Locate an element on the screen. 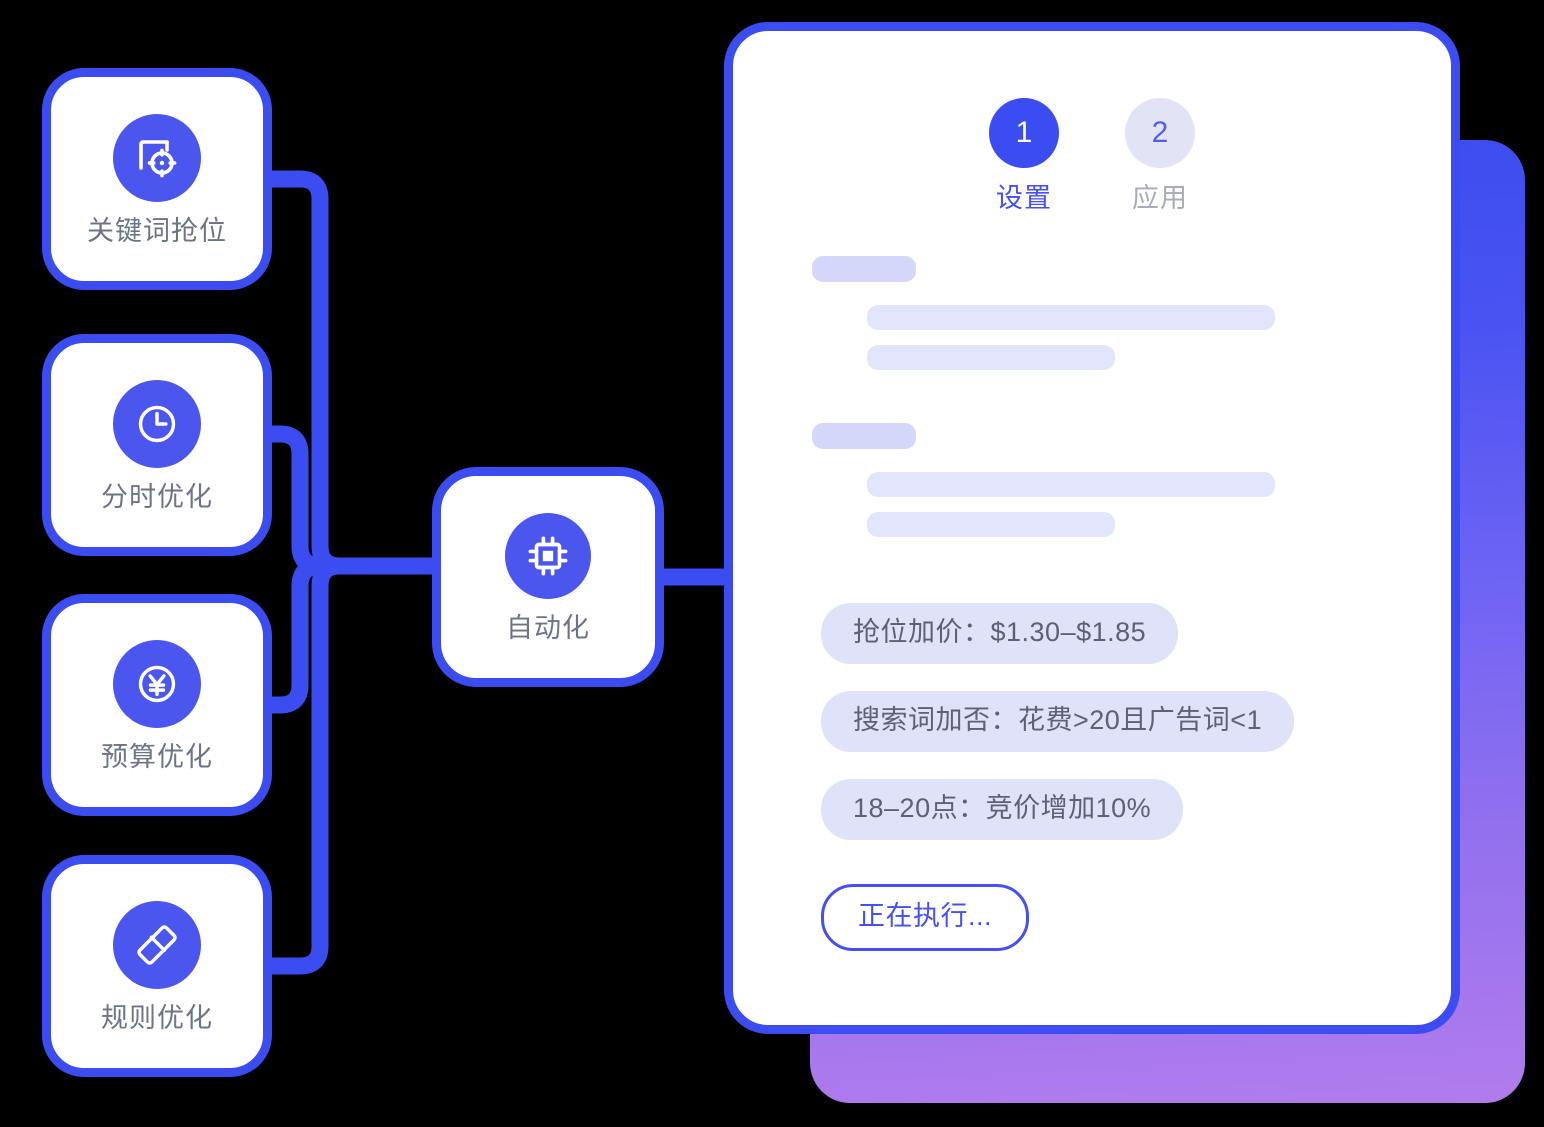 The image size is (1544, 1127). step-item-settings: 1 设置 is located at coordinates (1024, 155).